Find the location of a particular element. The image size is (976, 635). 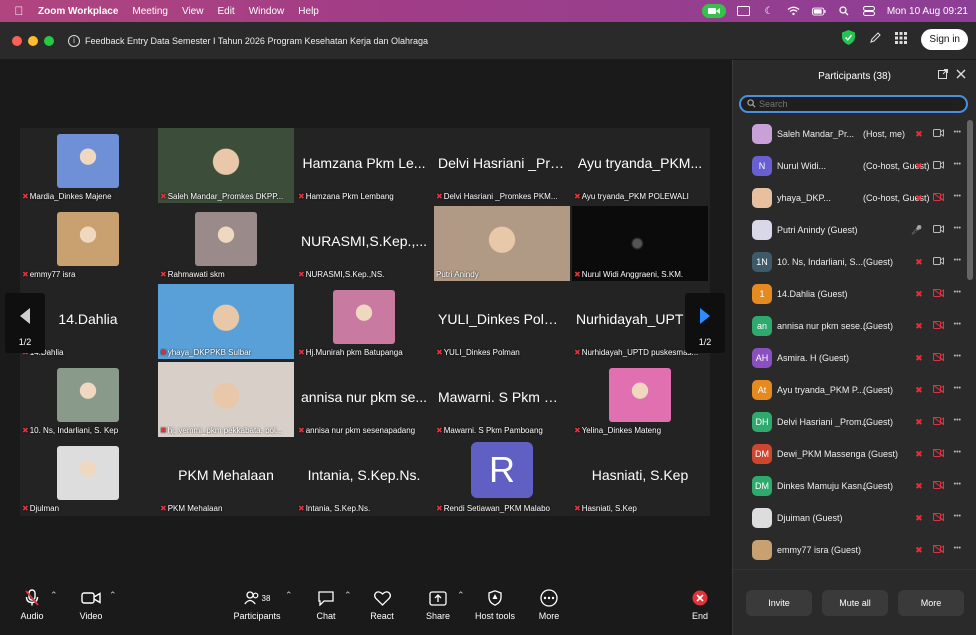

video-tile: ✖ Djulman is located at coordinates (88, 477).